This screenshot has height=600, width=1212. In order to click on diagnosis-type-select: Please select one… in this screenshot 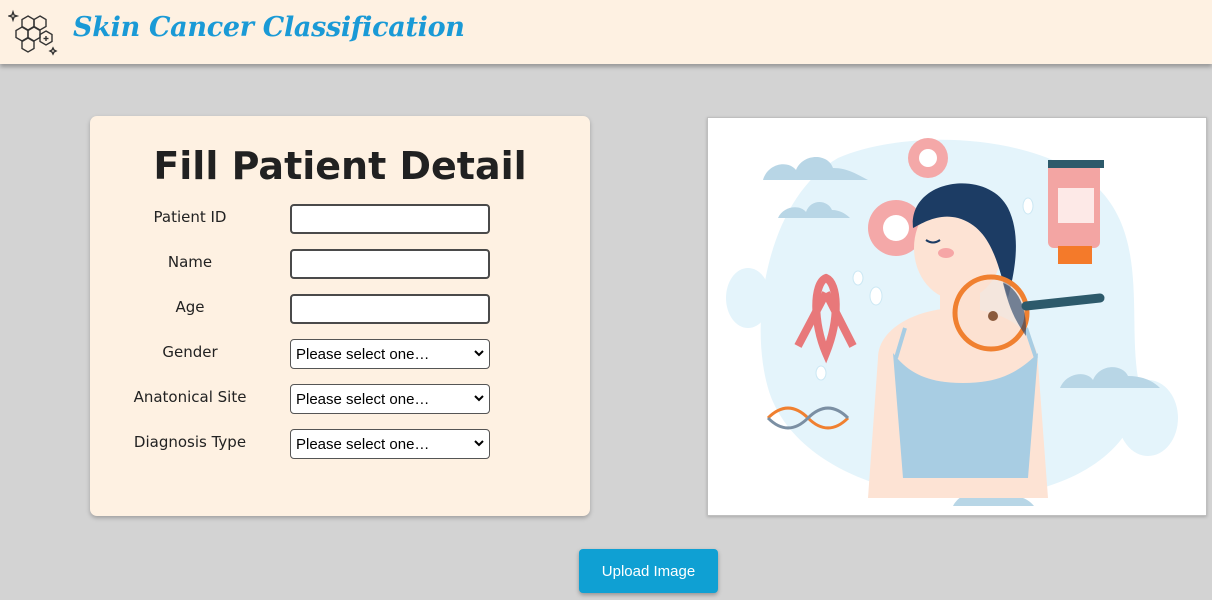, I will do `click(390, 444)`.